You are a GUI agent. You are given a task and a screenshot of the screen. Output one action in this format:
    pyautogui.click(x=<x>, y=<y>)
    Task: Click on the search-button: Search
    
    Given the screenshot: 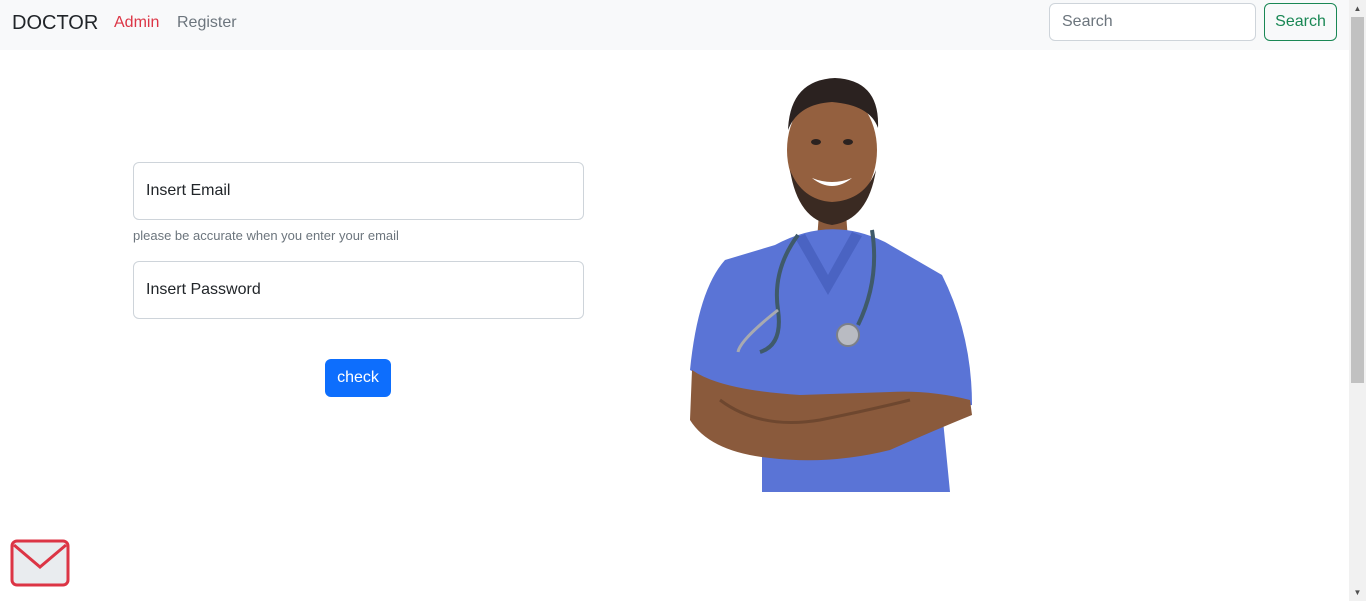 What is the action you would take?
    pyautogui.click(x=1300, y=22)
    